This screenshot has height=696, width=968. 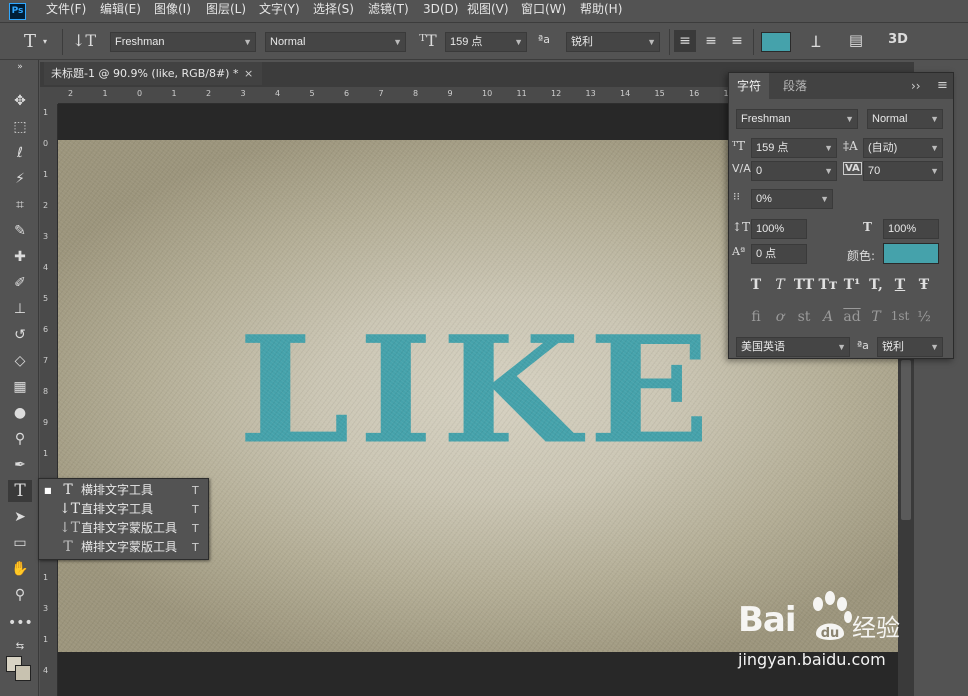 I want to click on background-color-swatch, so click(x=23, y=673).